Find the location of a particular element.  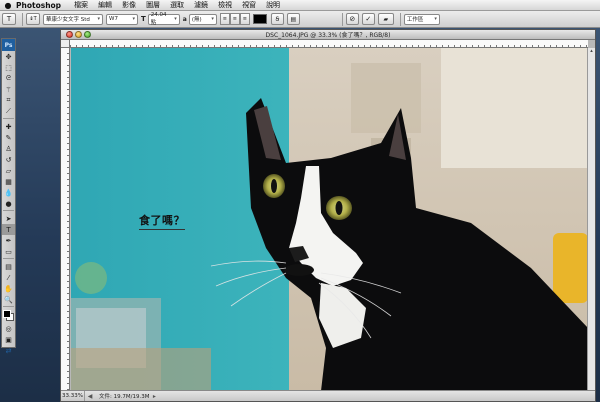

magic-wand-tool-icon: ⚚ is located at coordinates (8, 89).